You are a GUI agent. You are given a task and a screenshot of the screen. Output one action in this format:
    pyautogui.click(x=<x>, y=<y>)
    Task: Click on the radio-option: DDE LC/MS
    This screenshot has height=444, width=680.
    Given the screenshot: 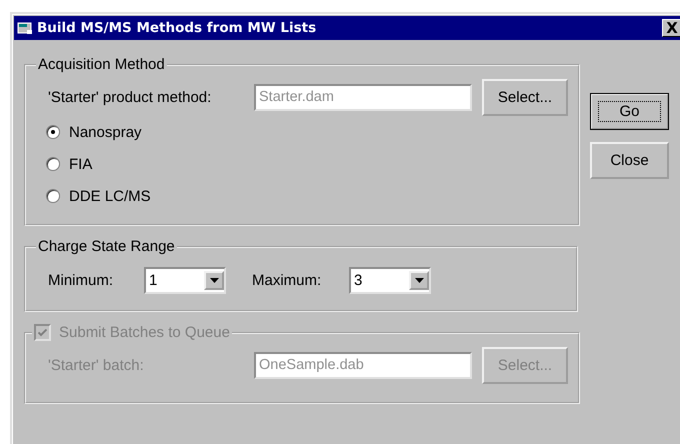 What is the action you would take?
    pyautogui.click(x=307, y=196)
    